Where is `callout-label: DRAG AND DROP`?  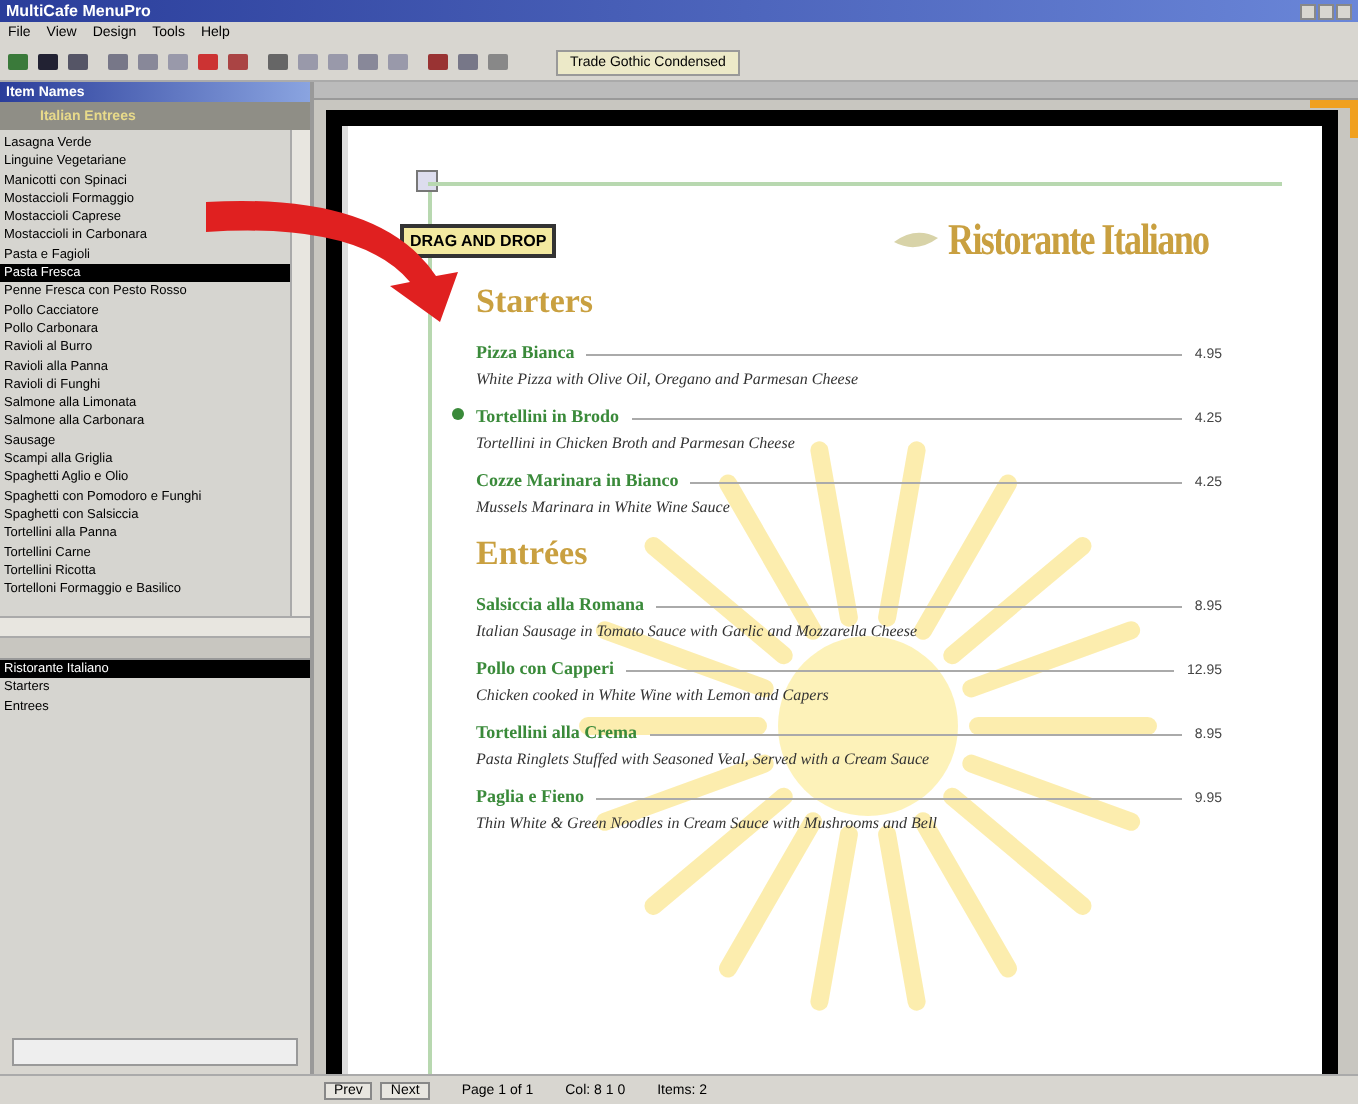 callout-label: DRAG AND DROP is located at coordinates (478, 240).